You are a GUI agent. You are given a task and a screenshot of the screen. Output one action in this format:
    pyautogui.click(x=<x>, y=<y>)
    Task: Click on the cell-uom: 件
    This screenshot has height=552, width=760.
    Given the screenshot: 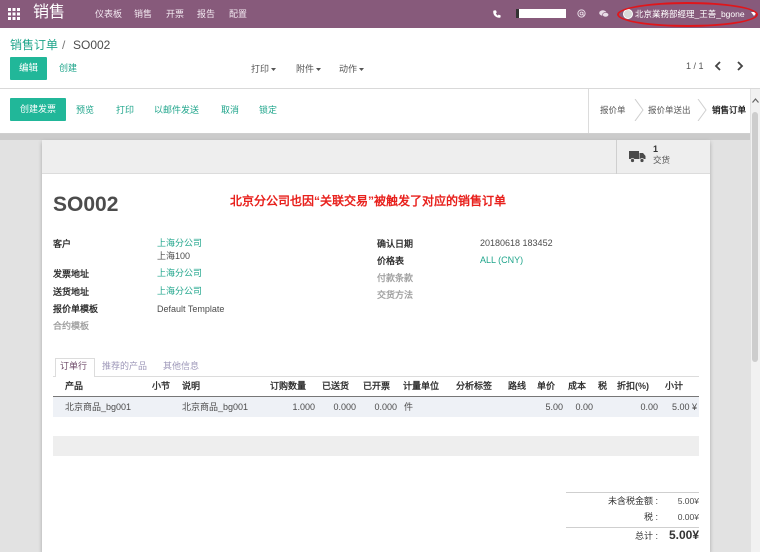 What is the action you would take?
    pyautogui.click(x=408, y=407)
    